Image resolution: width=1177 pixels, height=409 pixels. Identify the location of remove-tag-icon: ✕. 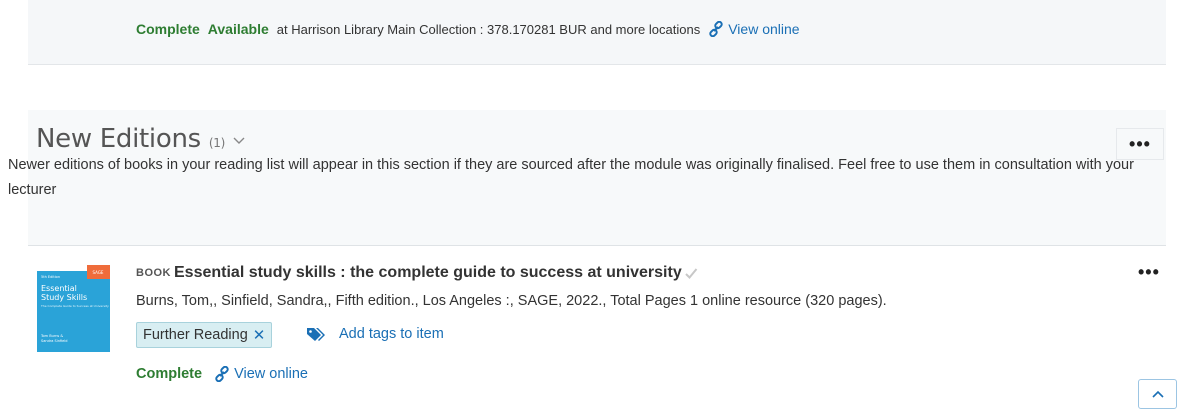
(259, 335).